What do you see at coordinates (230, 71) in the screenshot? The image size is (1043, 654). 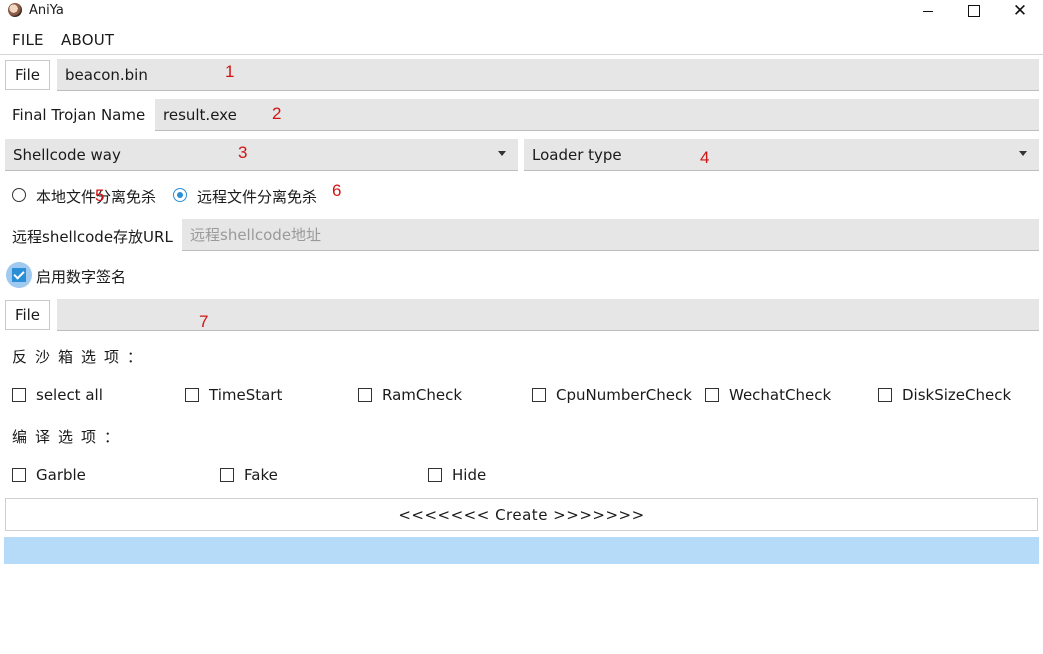 I see `annotation-1: 1` at bounding box center [230, 71].